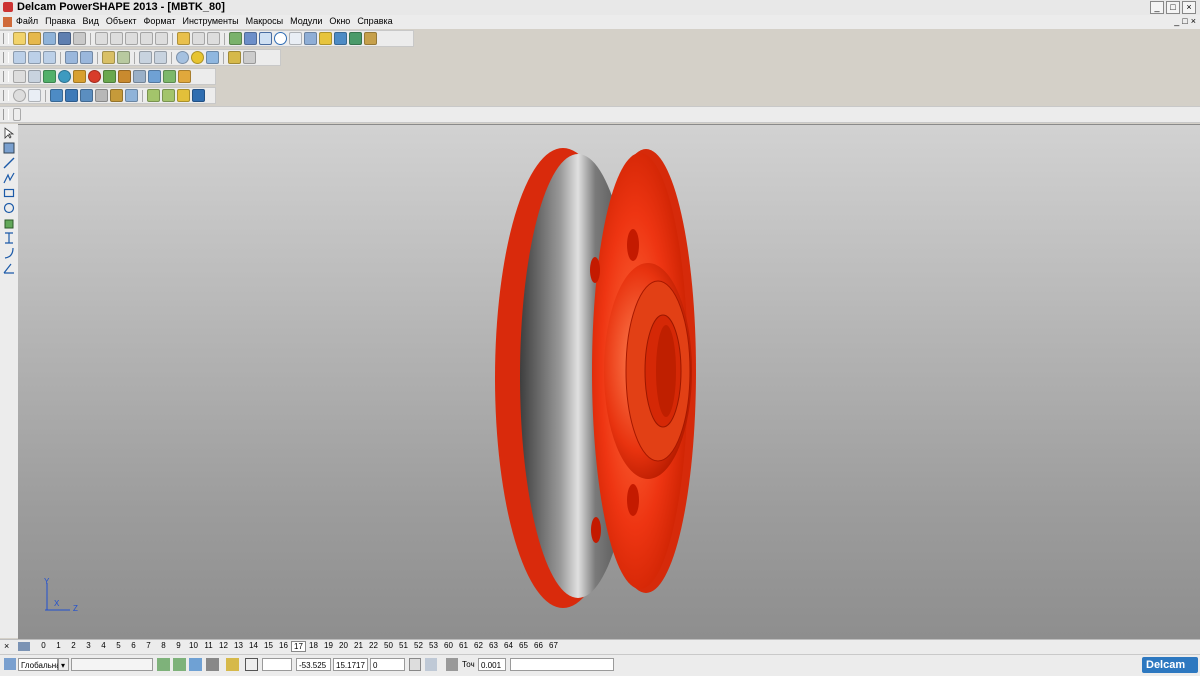 This screenshot has width=1200, height=676. Describe the element at coordinates (313, 646) in the screenshot. I see `level-cell: 18` at that location.